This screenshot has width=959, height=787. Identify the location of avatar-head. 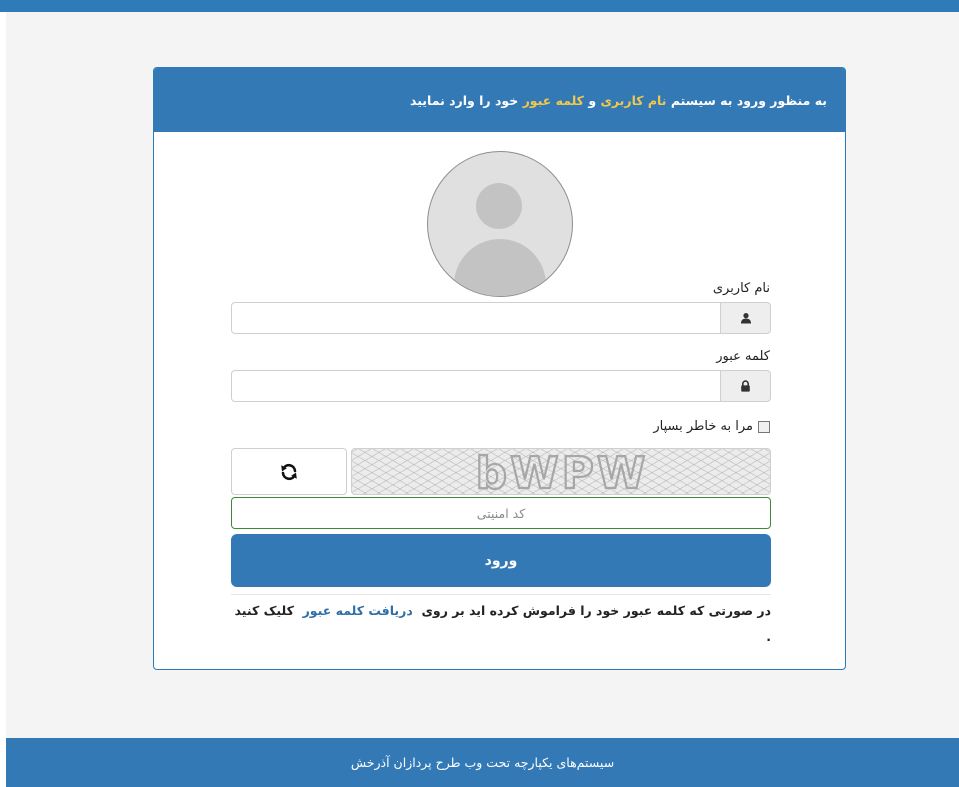
(499, 206).